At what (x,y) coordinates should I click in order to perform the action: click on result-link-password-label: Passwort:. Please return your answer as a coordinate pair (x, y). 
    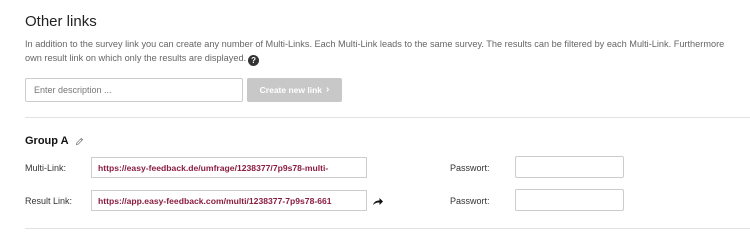
    Looking at the image, I should click on (470, 201).